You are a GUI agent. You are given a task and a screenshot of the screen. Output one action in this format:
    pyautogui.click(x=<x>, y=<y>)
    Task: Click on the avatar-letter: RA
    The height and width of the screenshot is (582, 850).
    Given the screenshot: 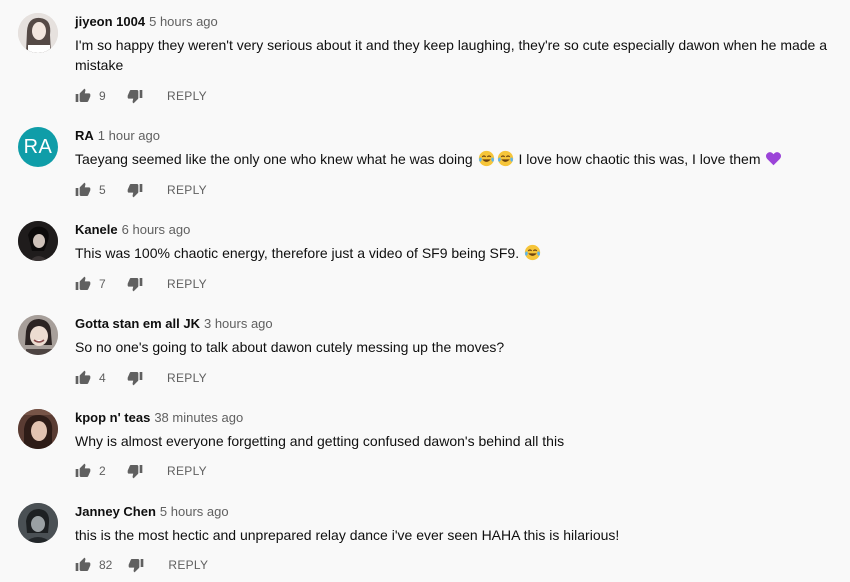 What is the action you would take?
    pyautogui.click(x=38, y=146)
    